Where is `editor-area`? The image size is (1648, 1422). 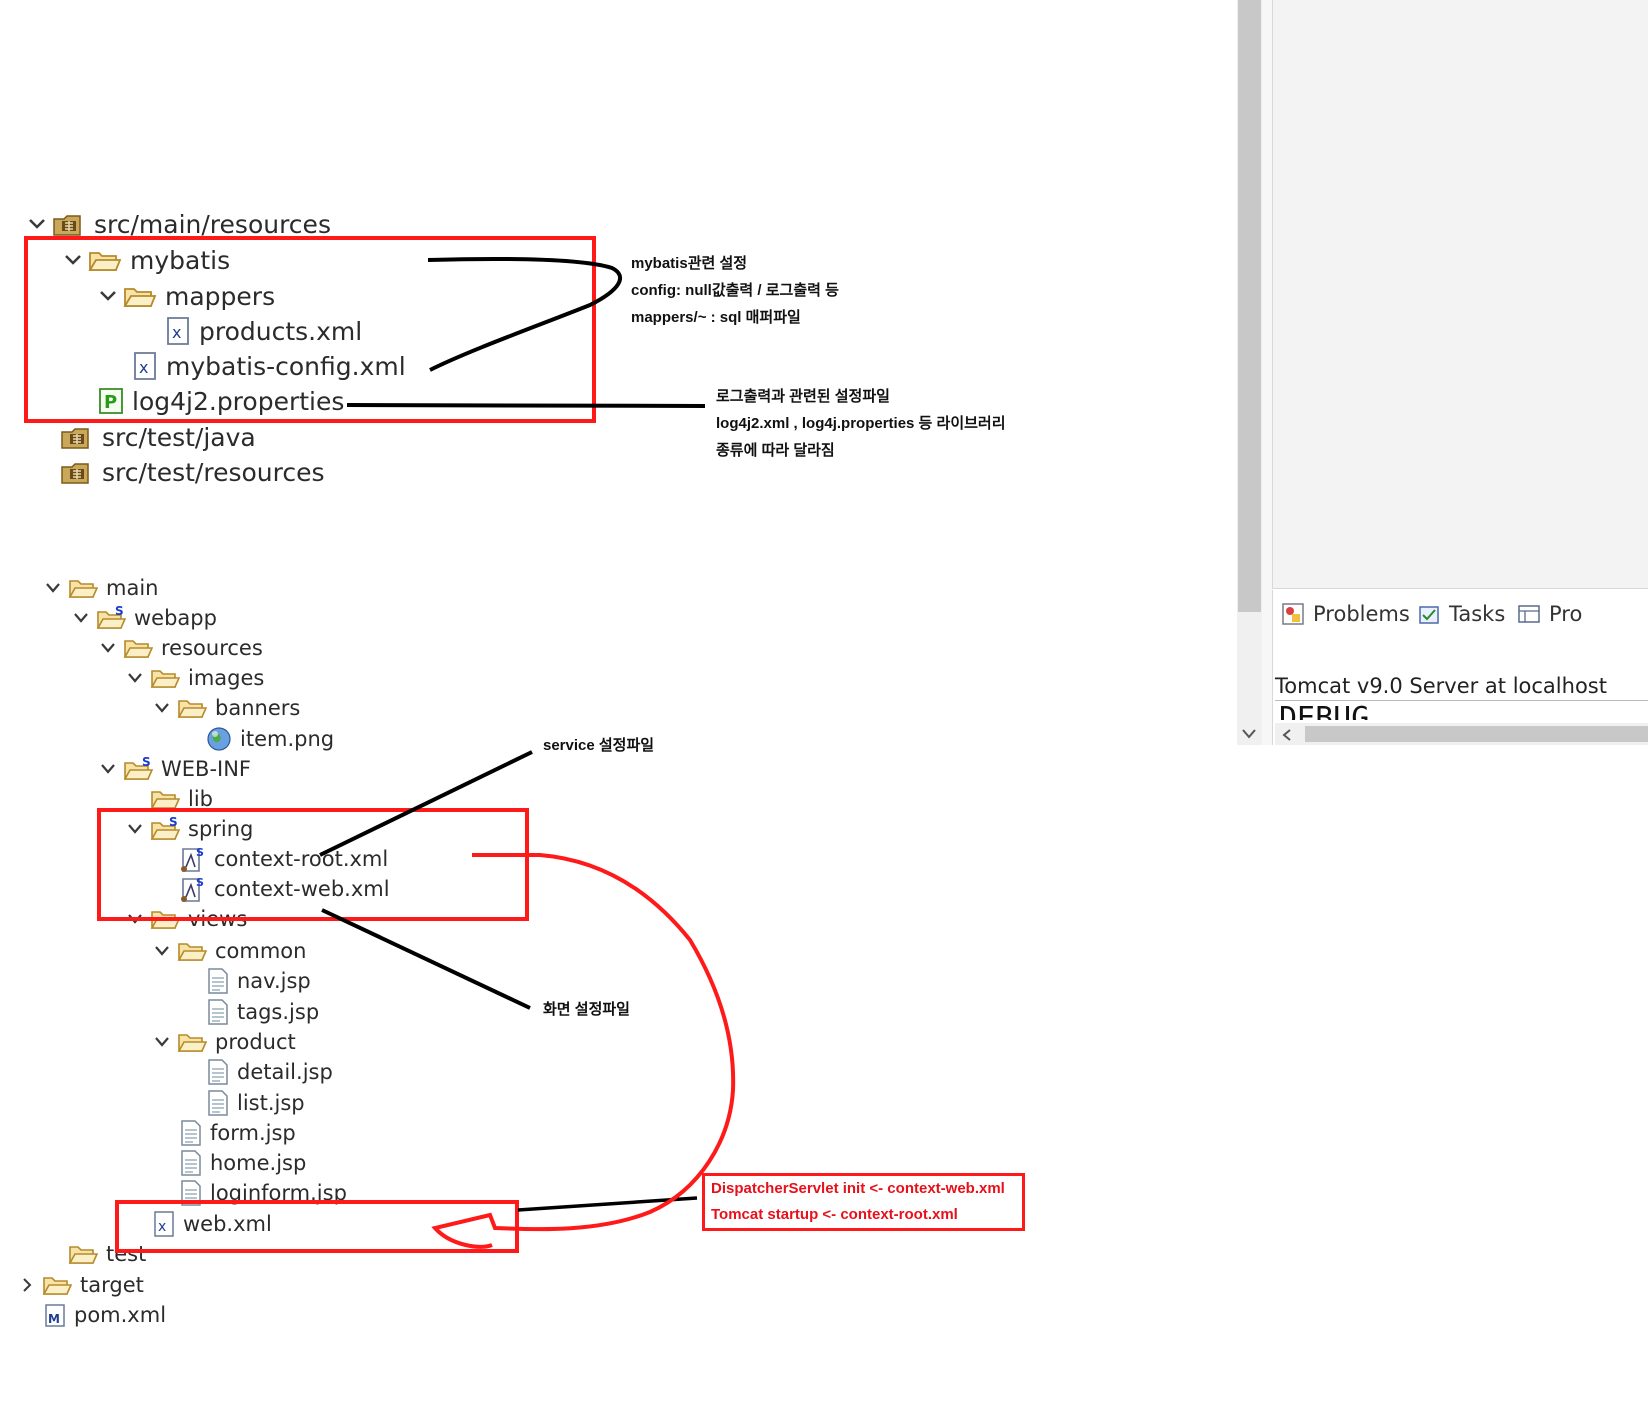 editor-area is located at coordinates (1460, 294).